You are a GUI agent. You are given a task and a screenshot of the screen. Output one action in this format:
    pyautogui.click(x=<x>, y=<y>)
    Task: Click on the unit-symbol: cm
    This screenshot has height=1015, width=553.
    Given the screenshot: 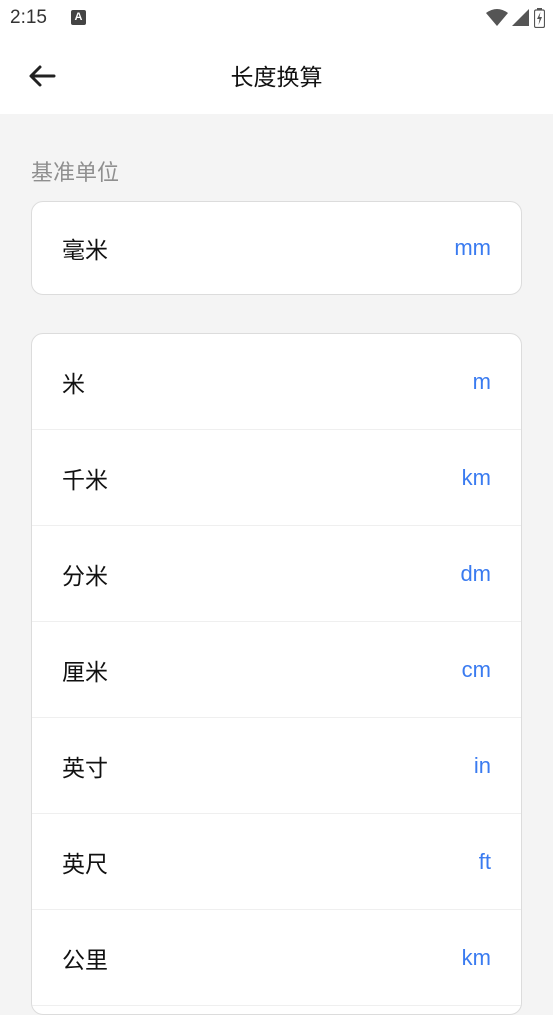 What is the action you would take?
    pyautogui.click(x=476, y=669)
    